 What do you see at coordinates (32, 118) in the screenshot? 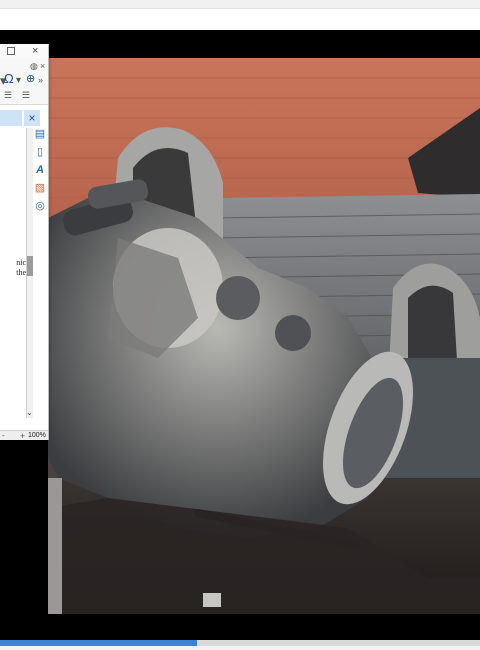
I see `close-panel-button: ×` at bounding box center [32, 118].